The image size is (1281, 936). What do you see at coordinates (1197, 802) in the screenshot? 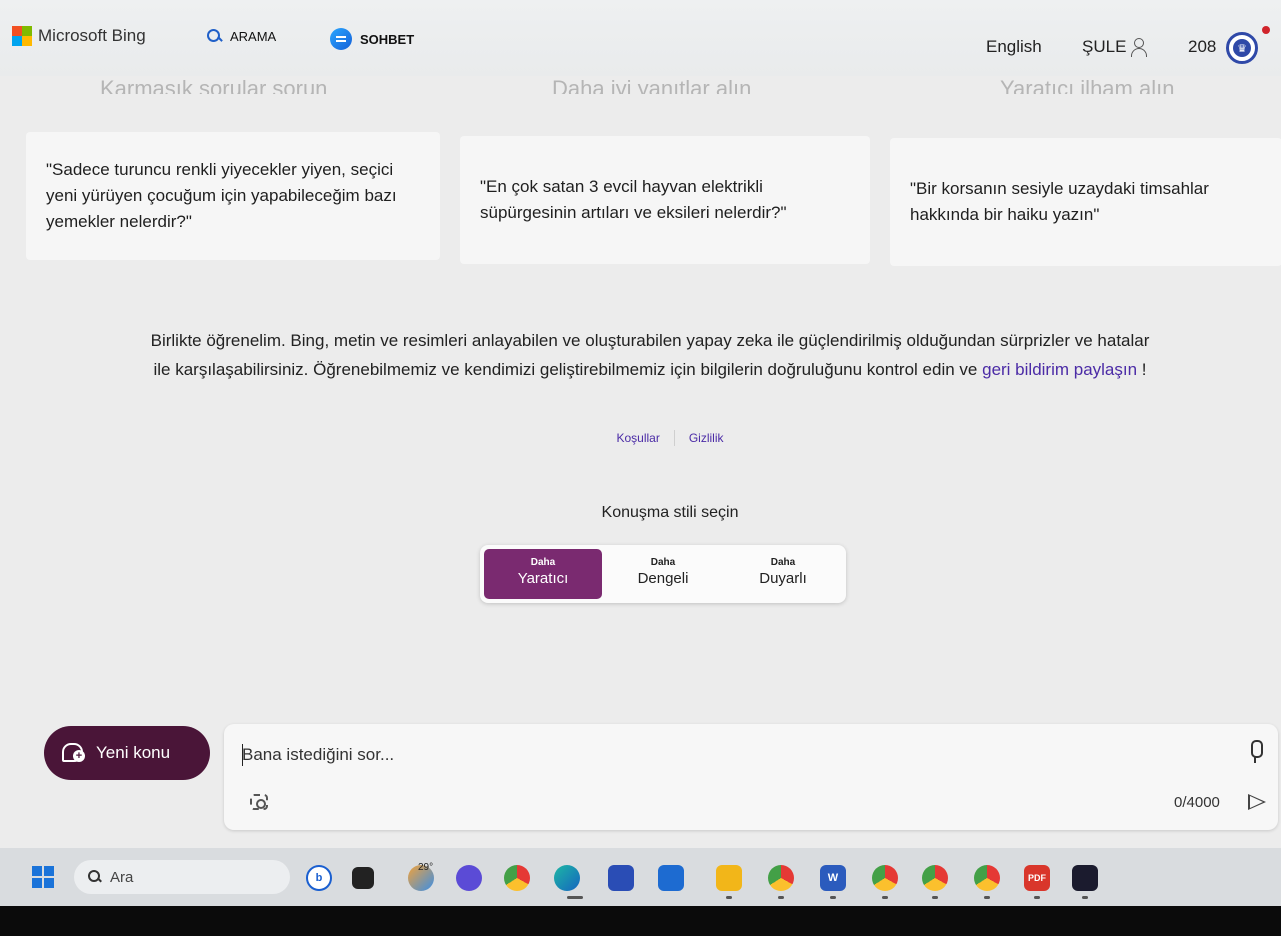
I see `char-counter: 0/4000` at bounding box center [1197, 802].